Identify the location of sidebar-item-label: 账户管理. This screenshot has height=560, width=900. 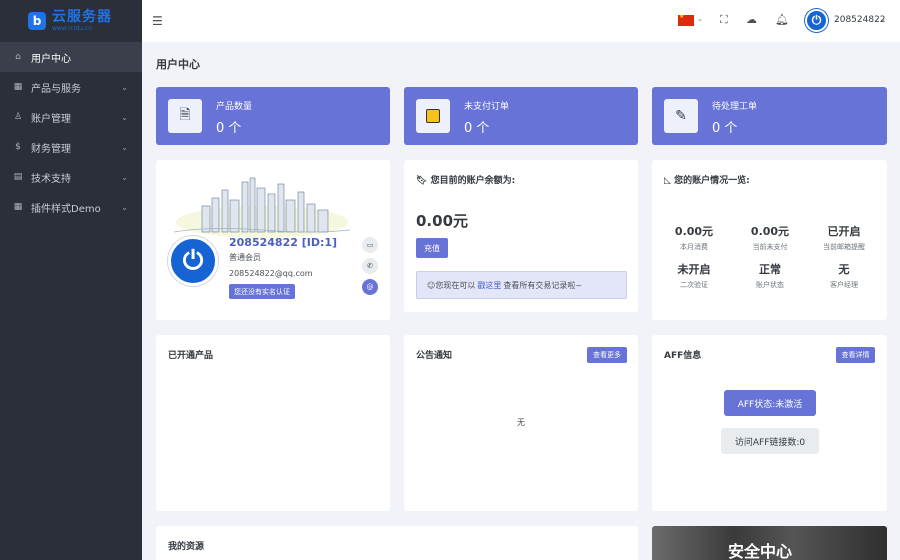
(51, 119).